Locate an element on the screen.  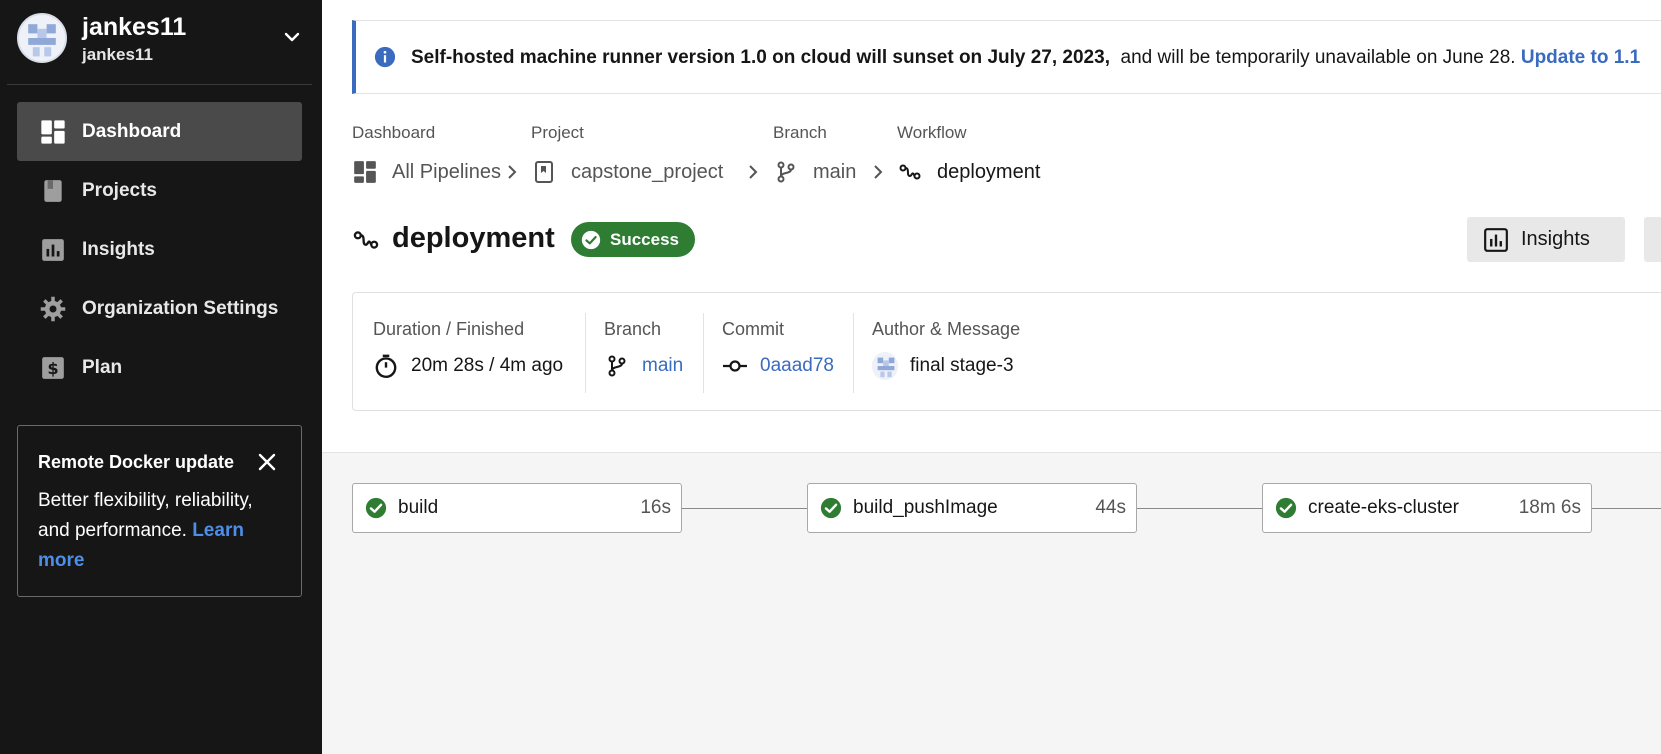
sidebar-item-label: Insights is located at coordinates (118, 249).